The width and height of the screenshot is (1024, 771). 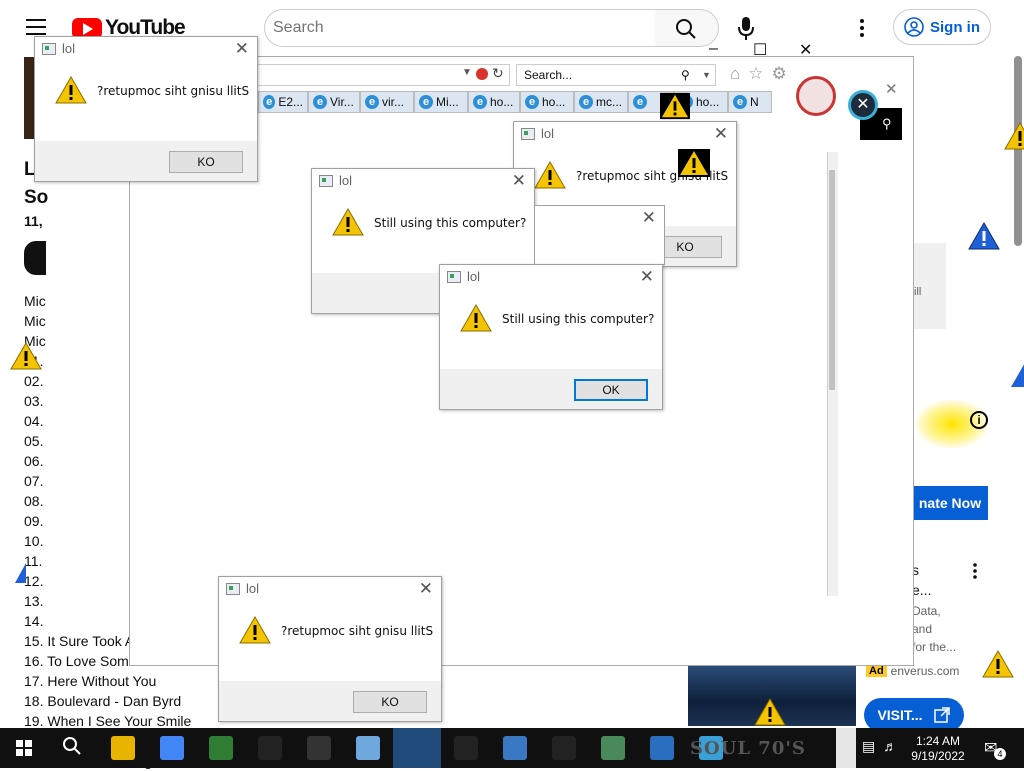 What do you see at coordinates (779, 74) in the screenshot?
I see `gear-icon: ⚙` at bounding box center [779, 74].